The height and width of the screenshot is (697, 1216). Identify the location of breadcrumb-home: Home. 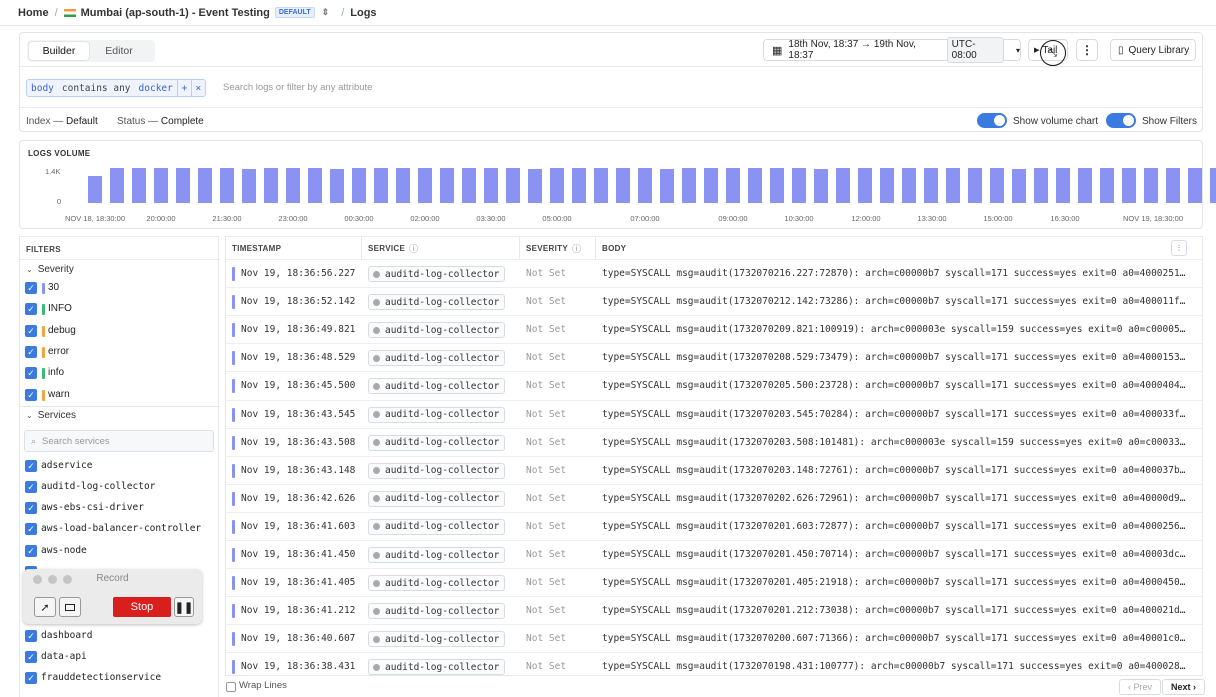
(33, 13).